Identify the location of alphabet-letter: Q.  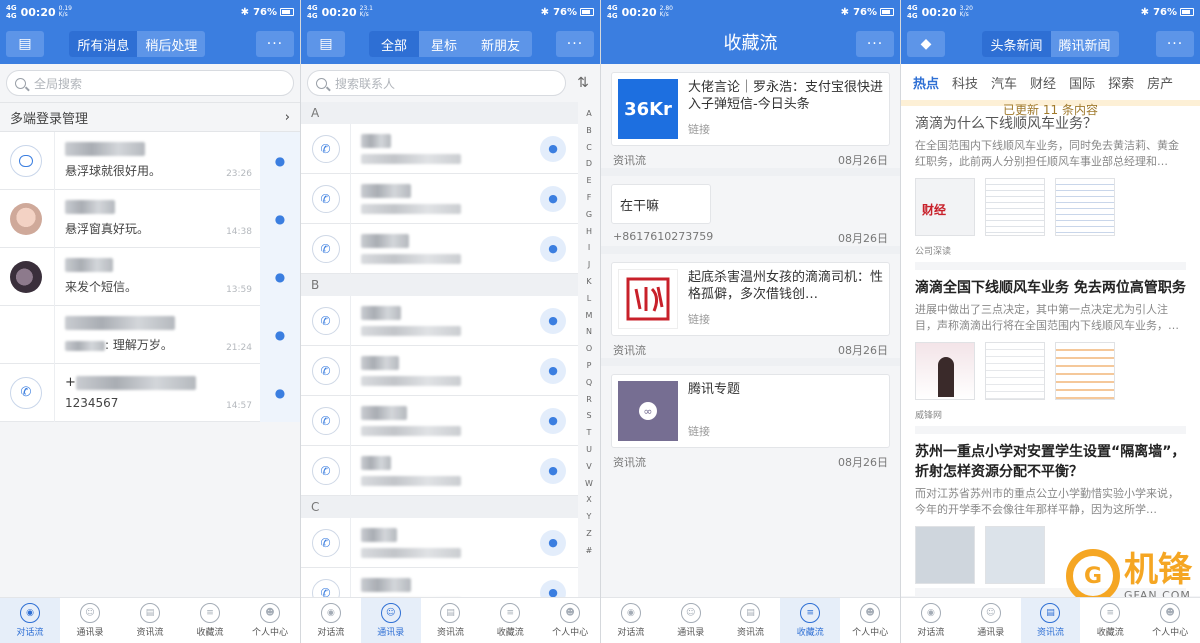
(589, 383).